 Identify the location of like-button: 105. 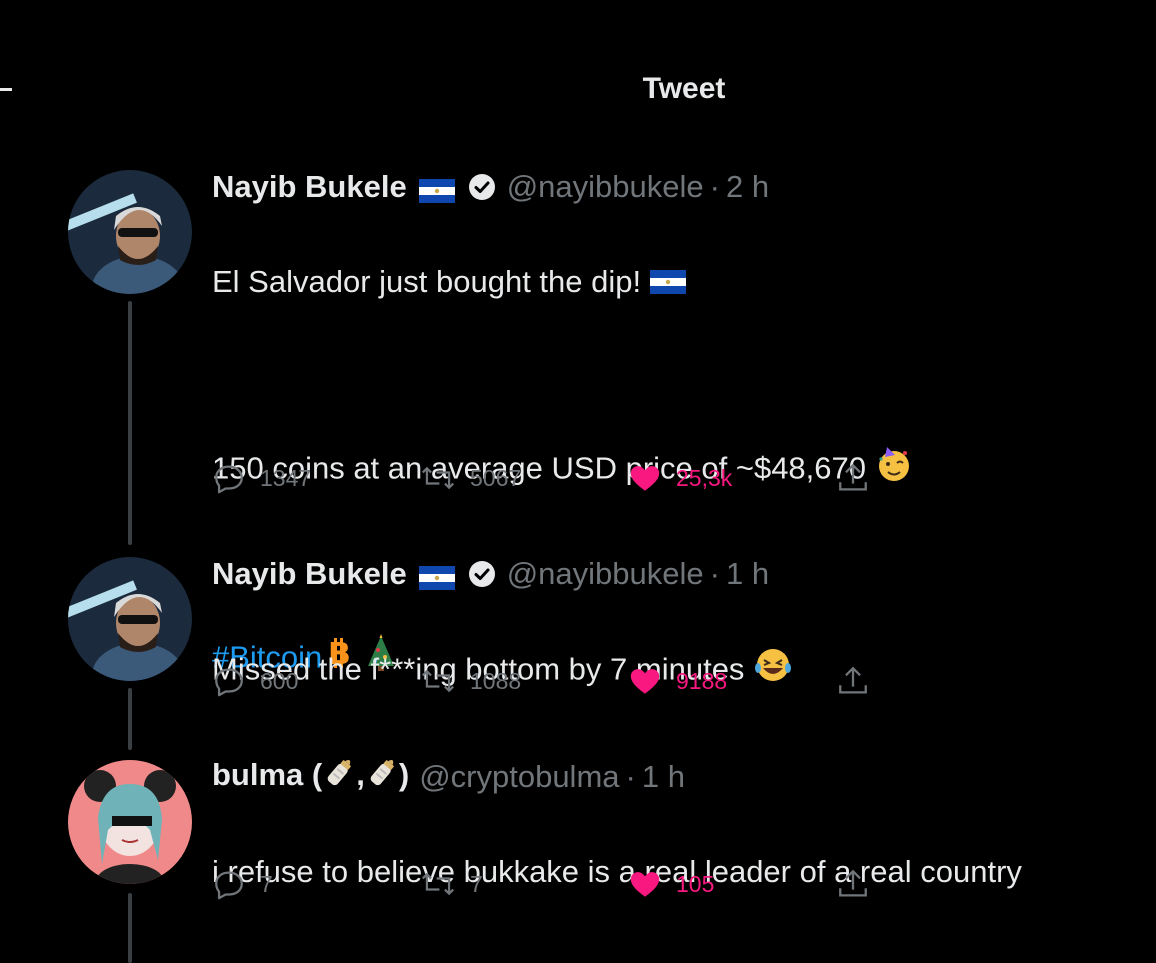
(671, 884).